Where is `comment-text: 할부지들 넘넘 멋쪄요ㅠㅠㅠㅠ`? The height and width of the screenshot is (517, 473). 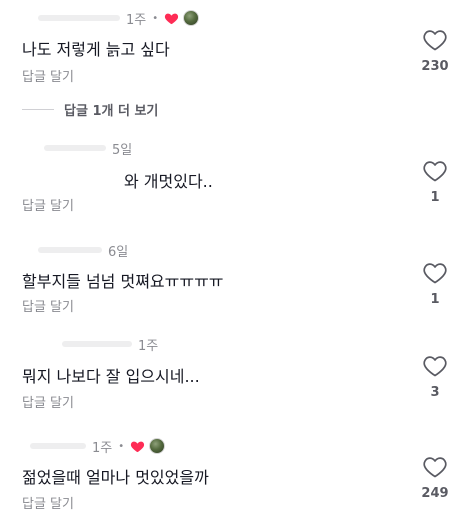
comment-text: 할부지들 넘넘 멋쪄요ㅠㅠㅠㅠ is located at coordinates (123, 281).